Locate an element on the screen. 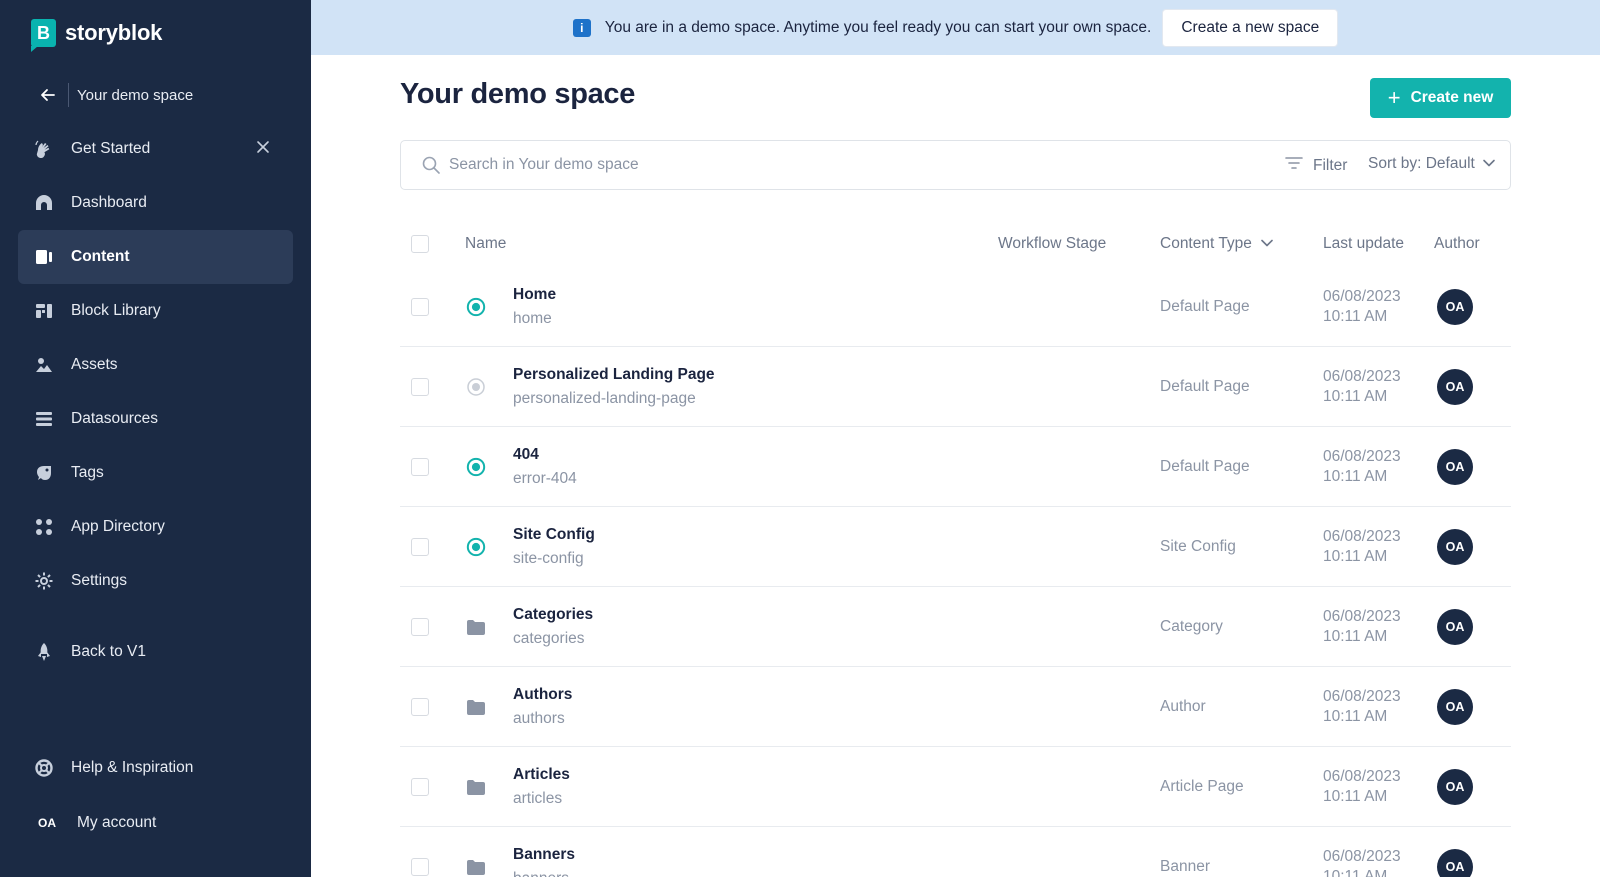 Image resolution: width=1600 pixels, height=877 pixels. sidebar-item-settings: Settings is located at coordinates (155, 581).